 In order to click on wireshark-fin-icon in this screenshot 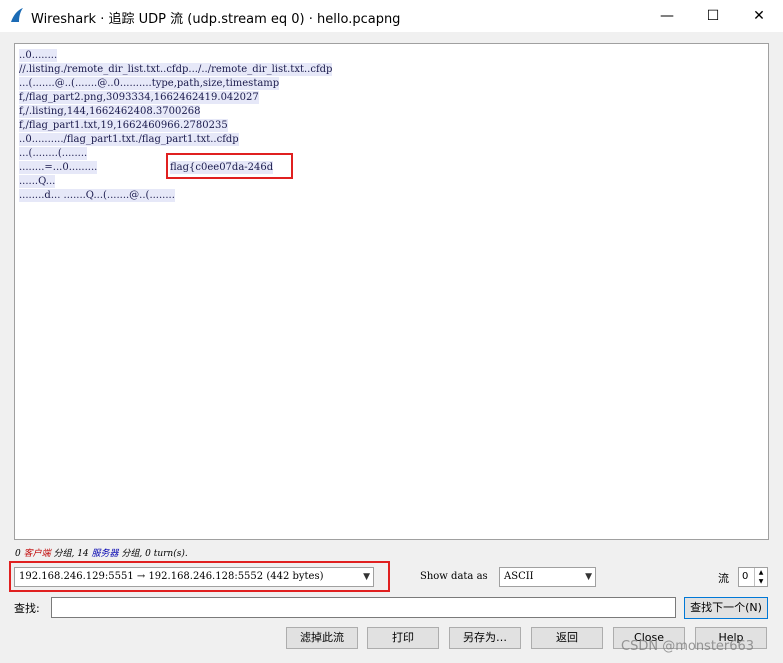, I will do `click(17, 15)`.